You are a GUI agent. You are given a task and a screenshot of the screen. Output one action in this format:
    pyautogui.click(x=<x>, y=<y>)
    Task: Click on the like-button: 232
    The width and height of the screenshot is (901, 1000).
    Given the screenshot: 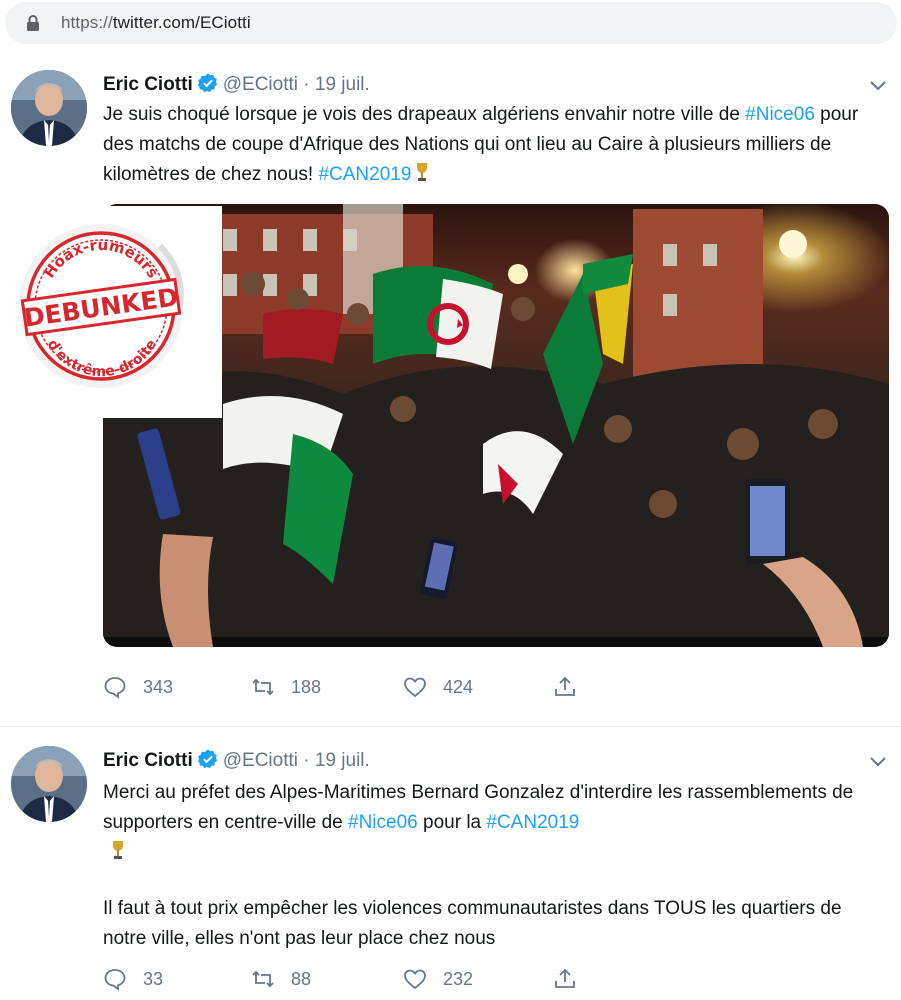 What is the action you would take?
    pyautogui.click(x=438, y=979)
    